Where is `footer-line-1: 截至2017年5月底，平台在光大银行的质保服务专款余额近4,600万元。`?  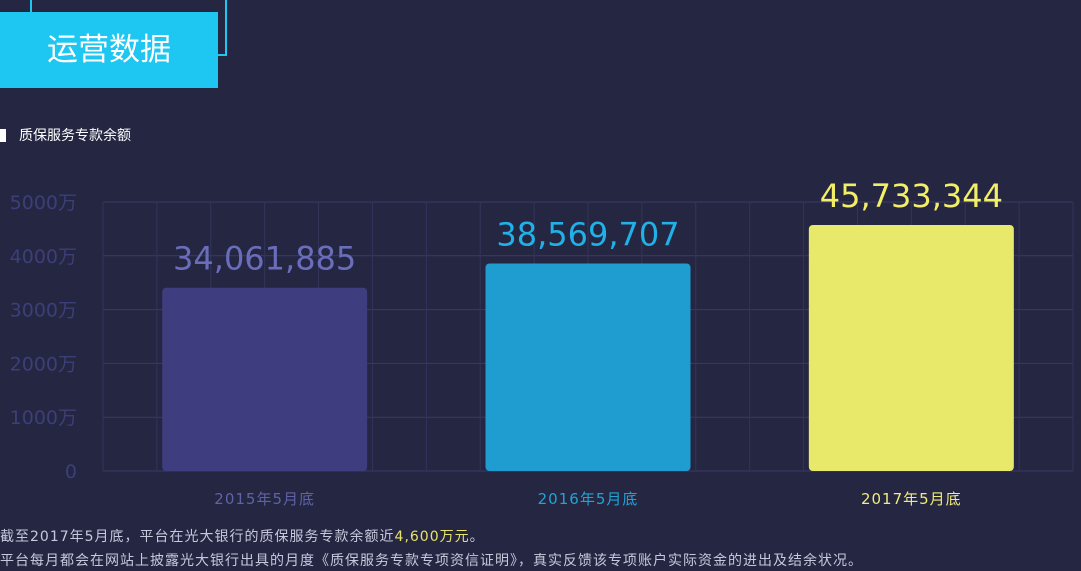 footer-line-1: 截至2017年5月底，平台在光大银行的质保服务专款余额近4,600万元。 is located at coordinates (242, 537).